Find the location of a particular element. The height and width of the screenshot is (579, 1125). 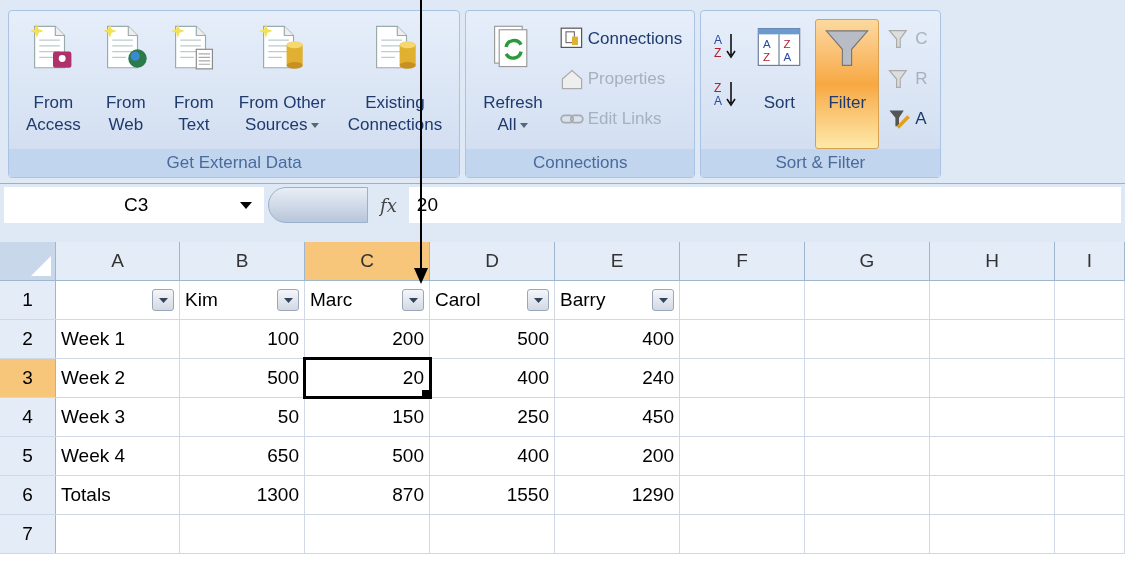

connections-icon is located at coordinates (571, 39).